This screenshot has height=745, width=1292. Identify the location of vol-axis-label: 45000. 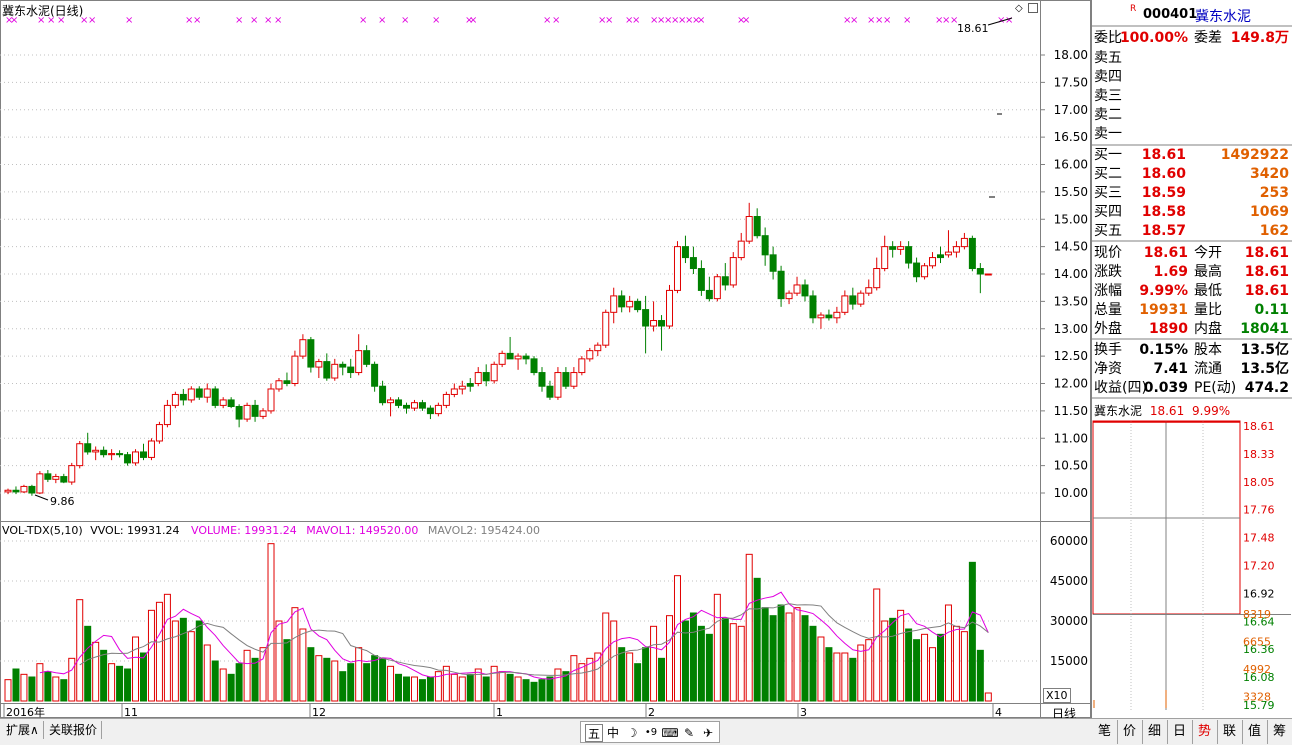
(1069, 581).